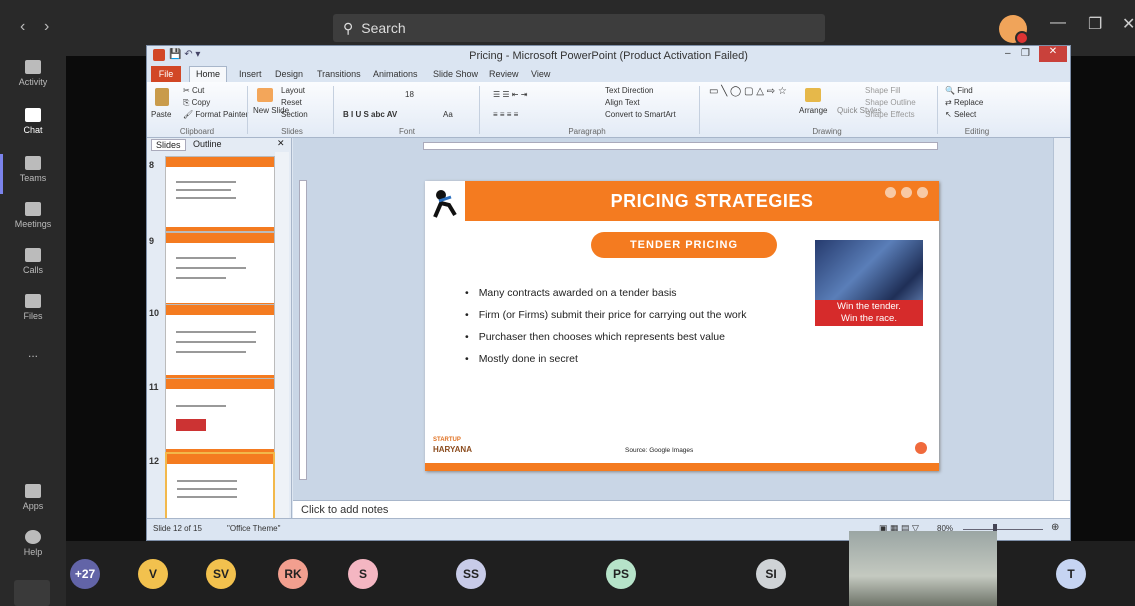 Image resolution: width=1135 pixels, height=606 pixels. I want to click on replace-button: ⇄ Replace, so click(964, 102).